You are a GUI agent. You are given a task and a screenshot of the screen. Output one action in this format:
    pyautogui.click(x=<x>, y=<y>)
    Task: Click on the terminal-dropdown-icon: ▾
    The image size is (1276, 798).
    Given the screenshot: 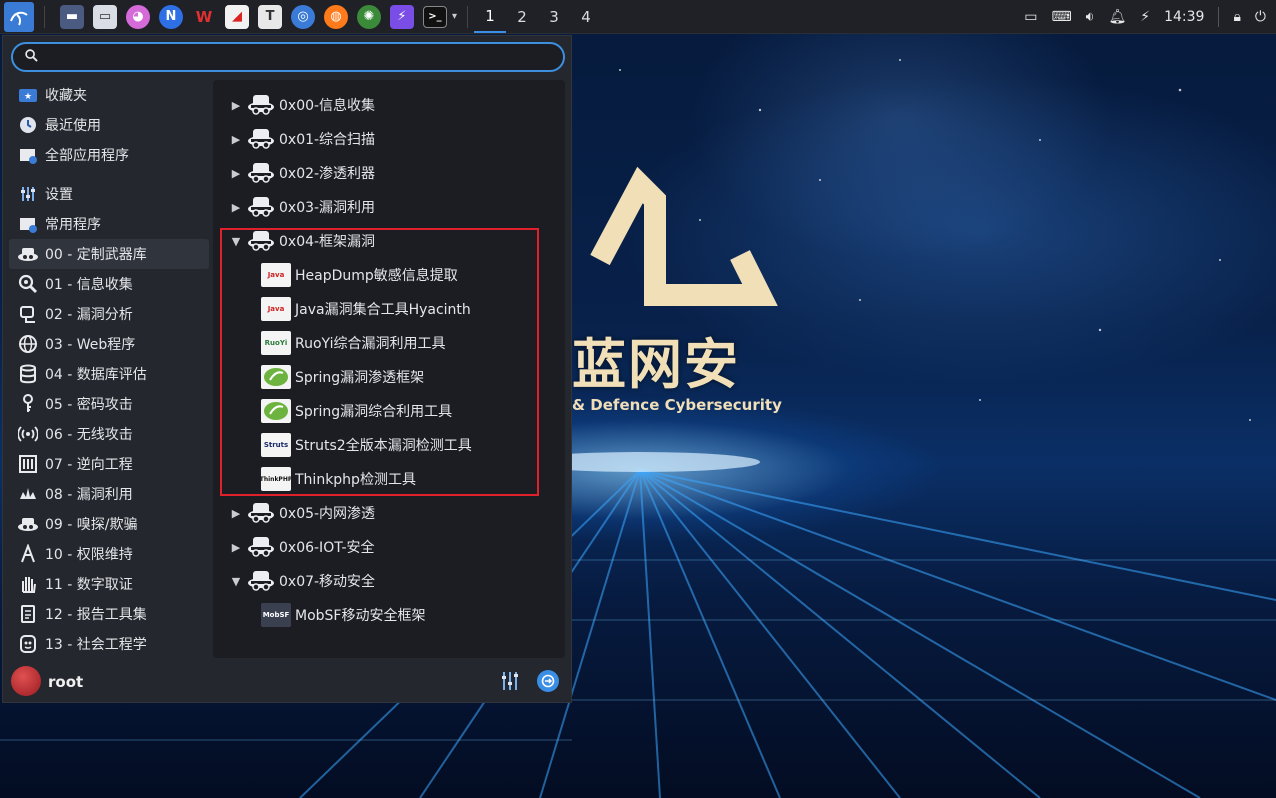 What is the action you would take?
    pyautogui.click(x=454, y=16)
    